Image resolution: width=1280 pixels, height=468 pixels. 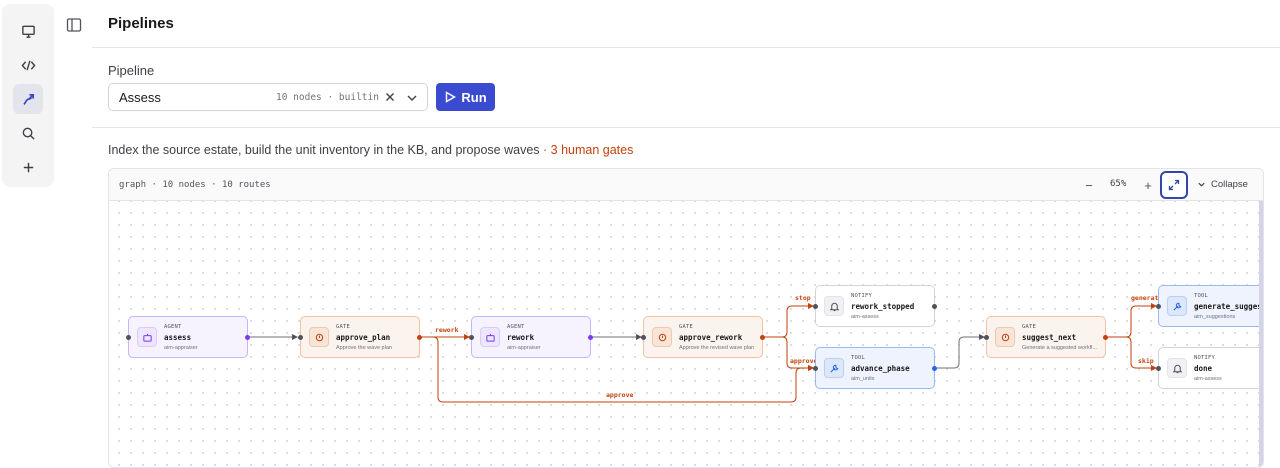 What do you see at coordinates (717, 348) in the screenshot?
I see `node-subtitle: Approve the revised wave plan` at bounding box center [717, 348].